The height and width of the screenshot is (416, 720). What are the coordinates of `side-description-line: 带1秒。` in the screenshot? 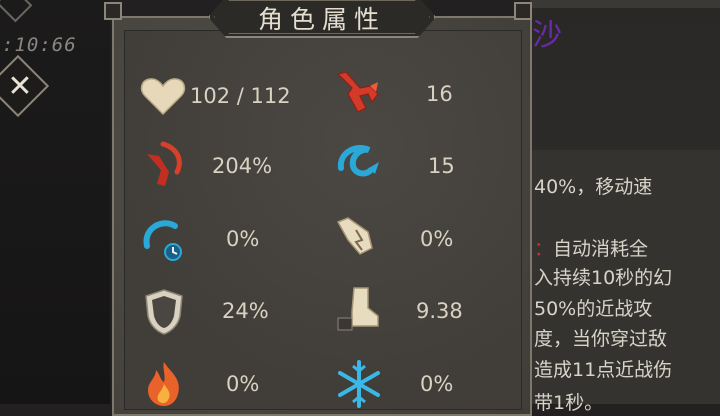 It's located at (569, 403).